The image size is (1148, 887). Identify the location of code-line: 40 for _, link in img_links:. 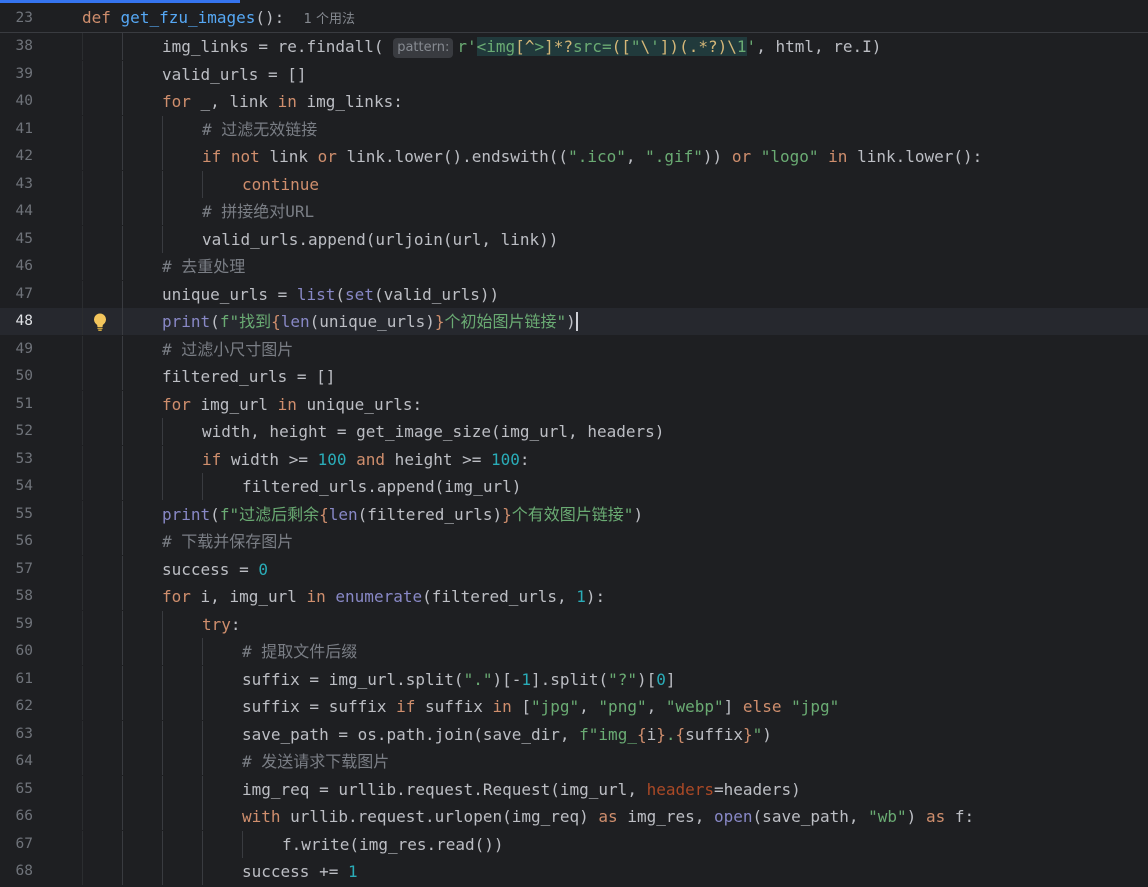
(574, 101).